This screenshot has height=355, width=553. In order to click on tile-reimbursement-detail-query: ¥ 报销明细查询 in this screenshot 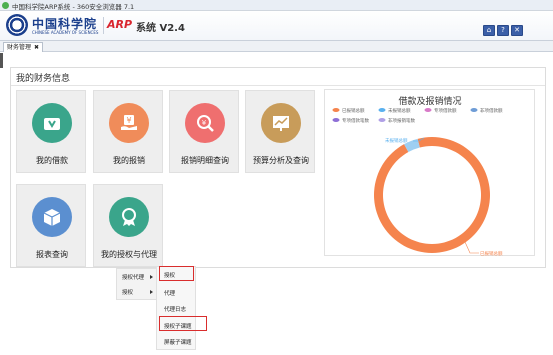, I will do `click(204, 131)`.